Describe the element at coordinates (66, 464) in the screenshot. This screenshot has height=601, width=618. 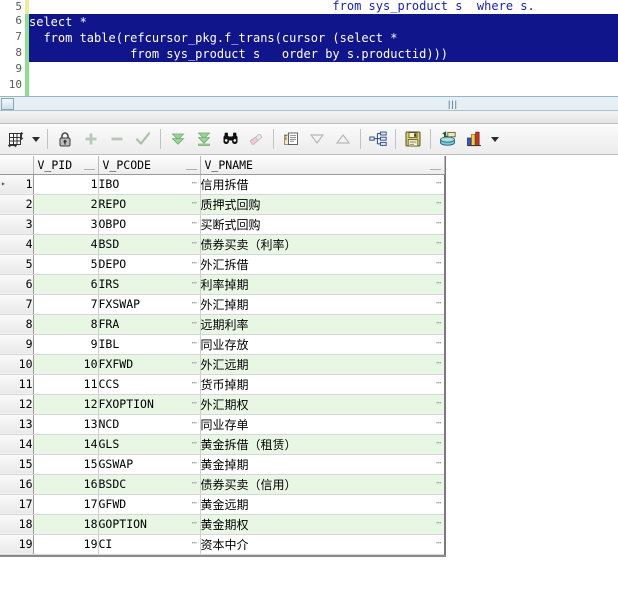
I see `cell-v-pid: 15` at that location.